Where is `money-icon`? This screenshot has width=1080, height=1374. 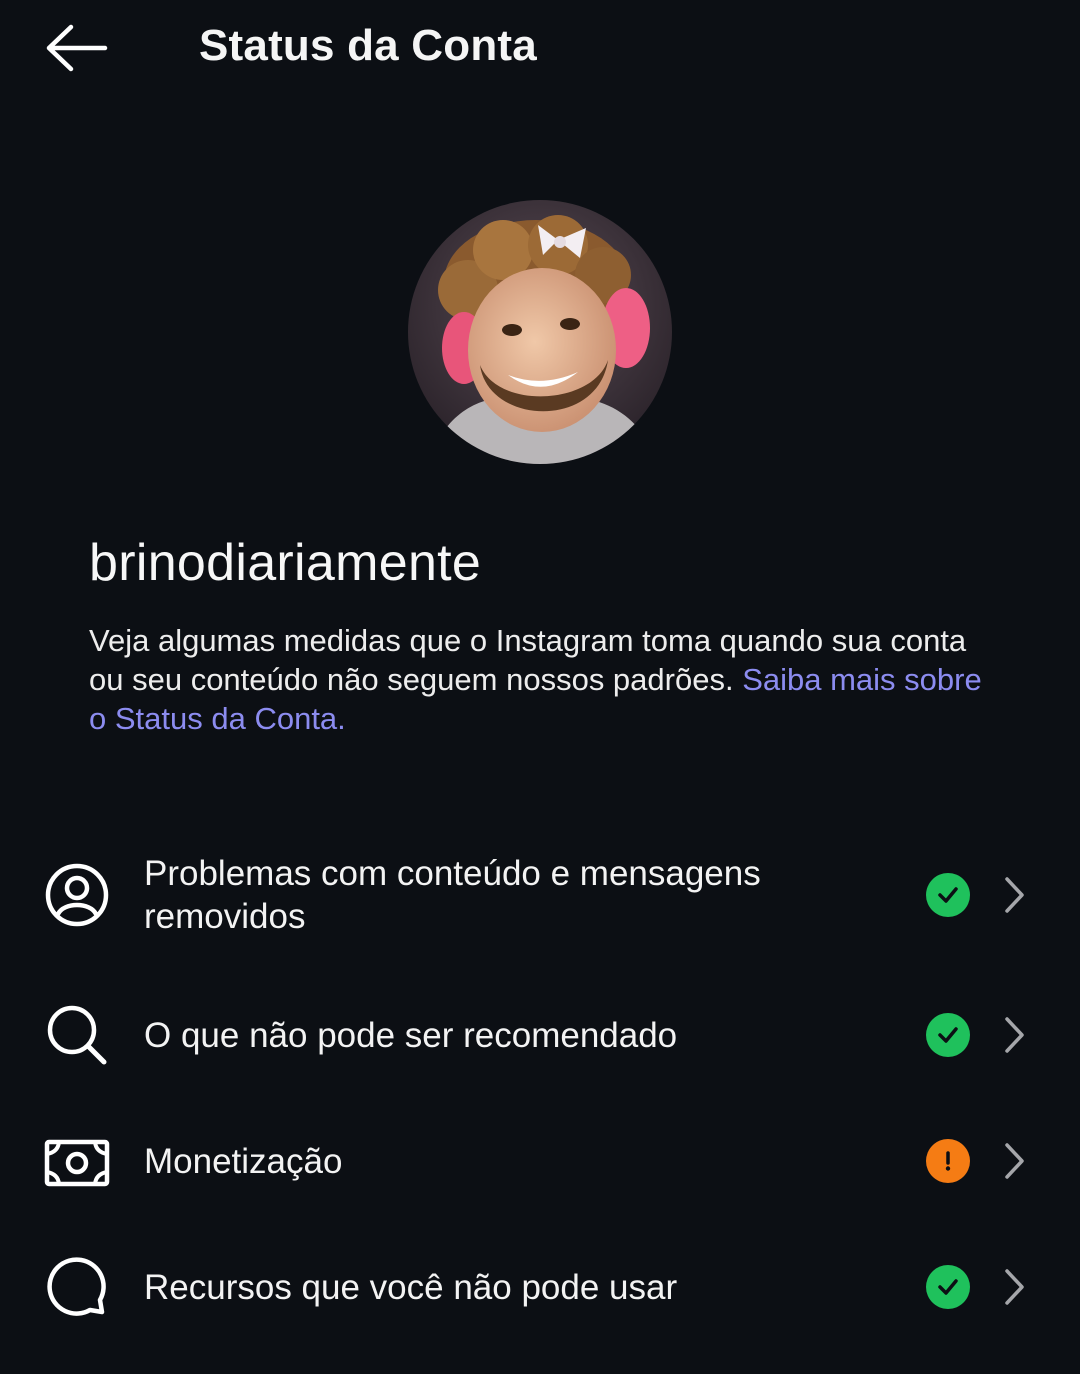 money-icon is located at coordinates (77, 1163).